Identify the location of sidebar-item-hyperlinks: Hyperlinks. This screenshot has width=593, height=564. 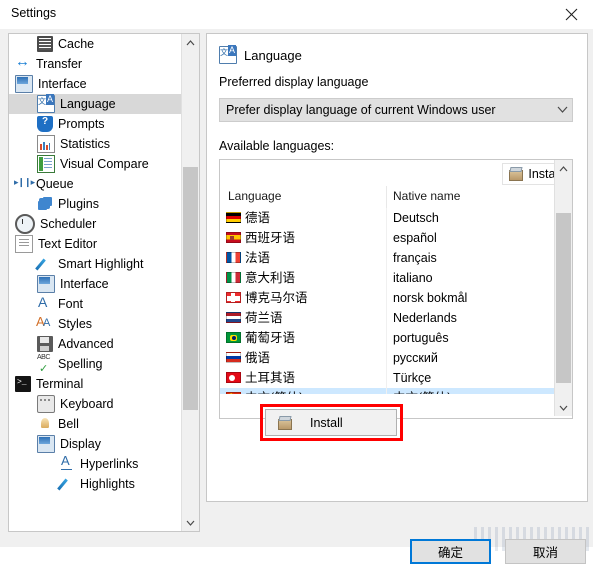
(95, 463).